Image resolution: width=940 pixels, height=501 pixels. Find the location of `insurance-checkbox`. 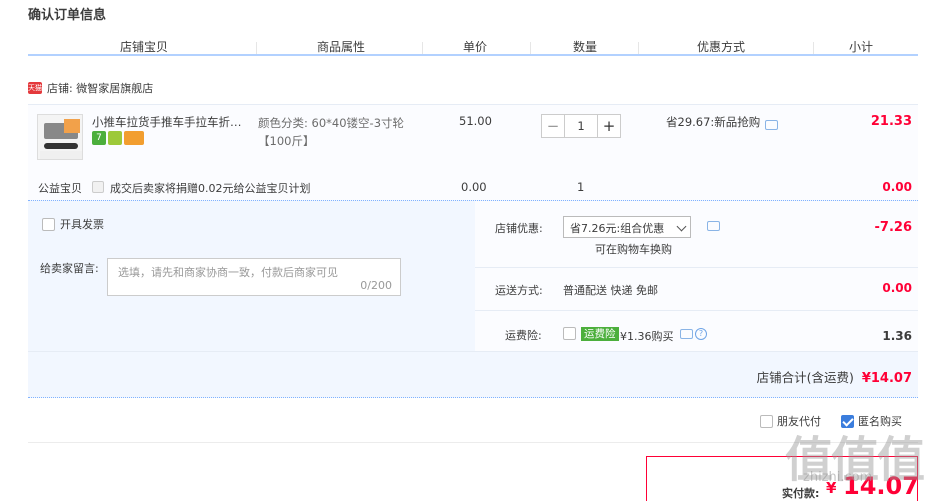

insurance-checkbox is located at coordinates (569, 335).